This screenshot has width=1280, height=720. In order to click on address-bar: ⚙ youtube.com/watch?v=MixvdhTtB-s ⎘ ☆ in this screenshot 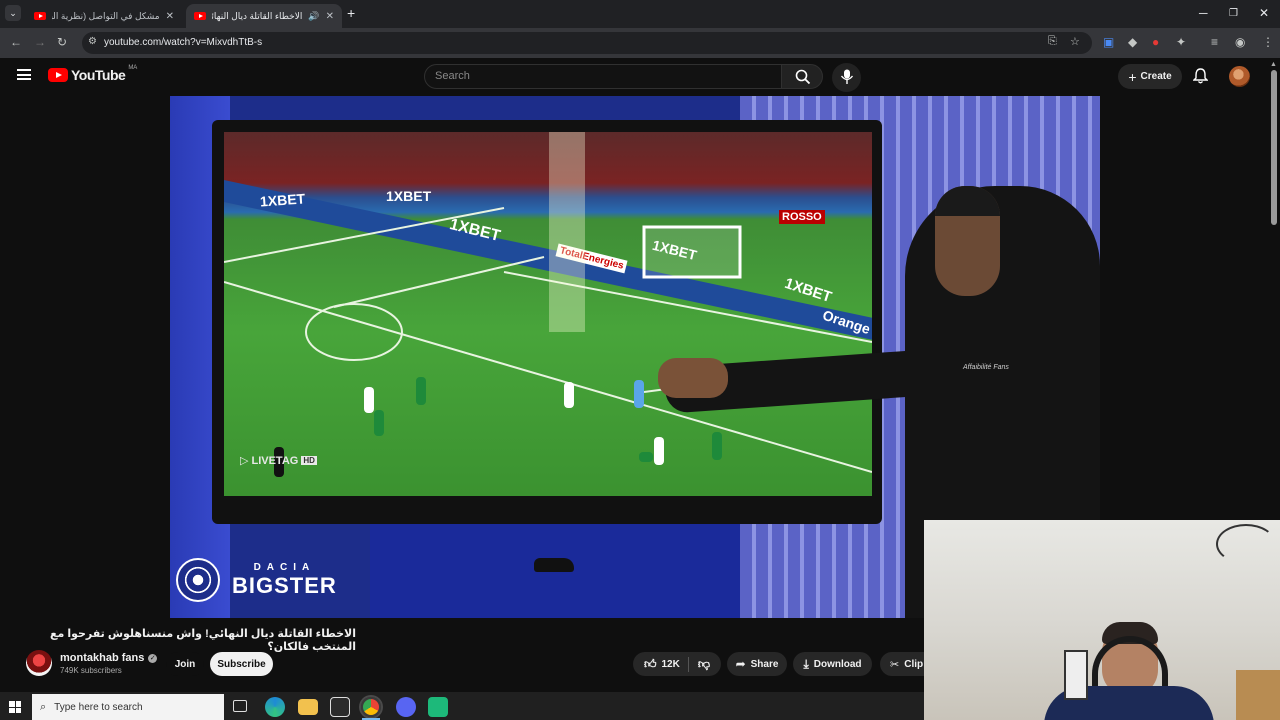, I will do `click(587, 43)`.